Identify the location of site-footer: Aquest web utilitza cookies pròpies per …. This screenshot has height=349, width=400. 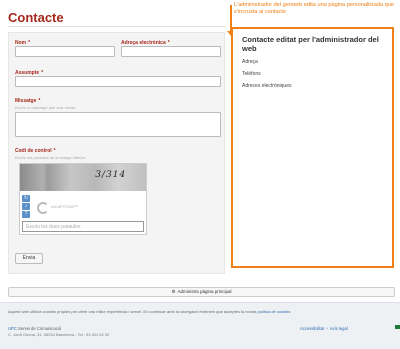
(200, 325).